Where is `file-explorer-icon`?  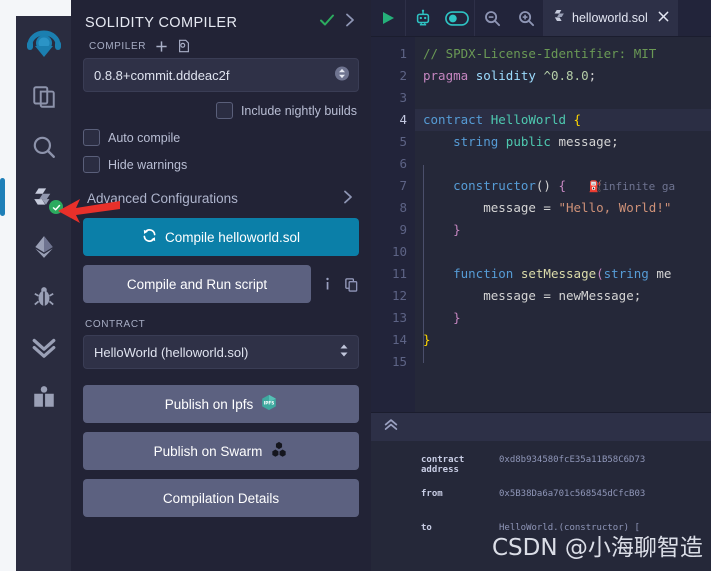
file-explorer-icon is located at coordinates (43, 97).